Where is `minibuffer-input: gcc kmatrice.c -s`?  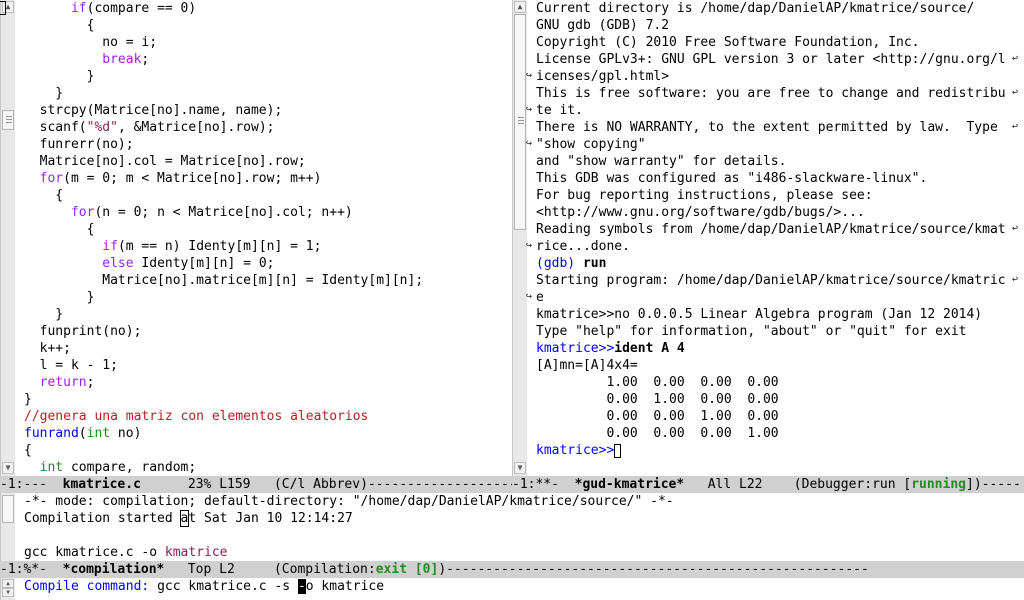 minibuffer-input: gcc kmatrice.c -s is located at coordinates (227, 586).